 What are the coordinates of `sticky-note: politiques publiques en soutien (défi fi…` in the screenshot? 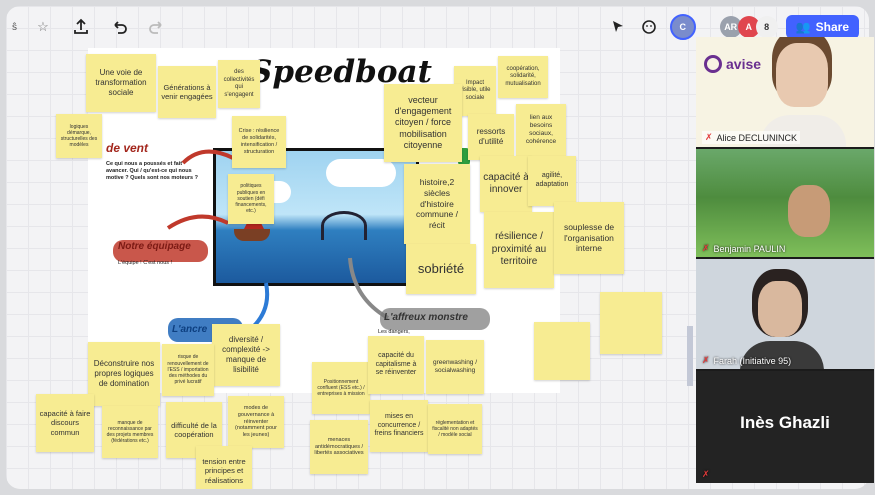 It's located at (251, 199).